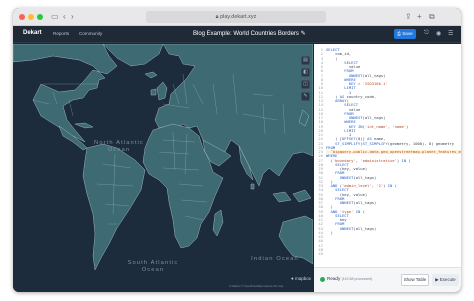 This screenshot has height=301, width=474. Describe the element at coordinates (72, 17) in the screenshot. I see `forward-icon: ›` at that location.